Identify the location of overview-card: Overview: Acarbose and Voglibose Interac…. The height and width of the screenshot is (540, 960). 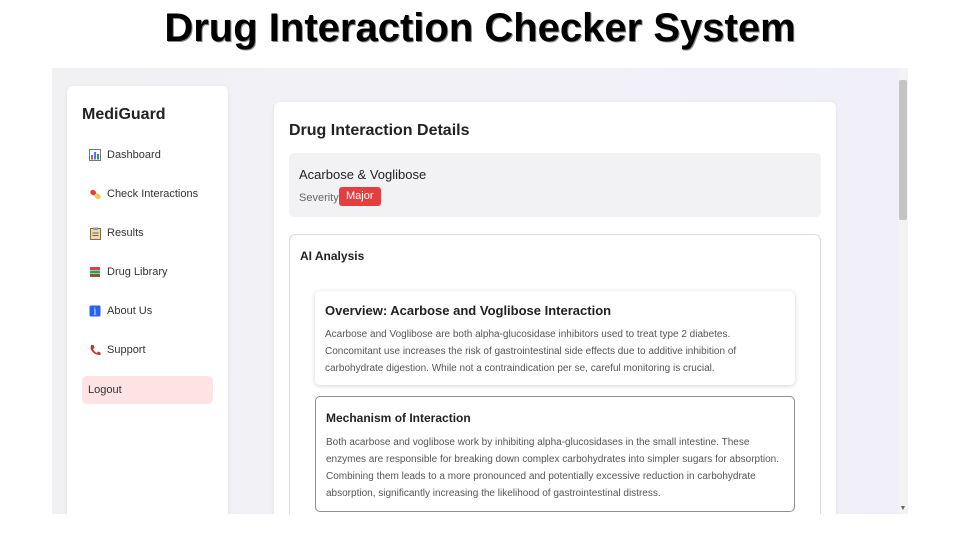
(555, 338).